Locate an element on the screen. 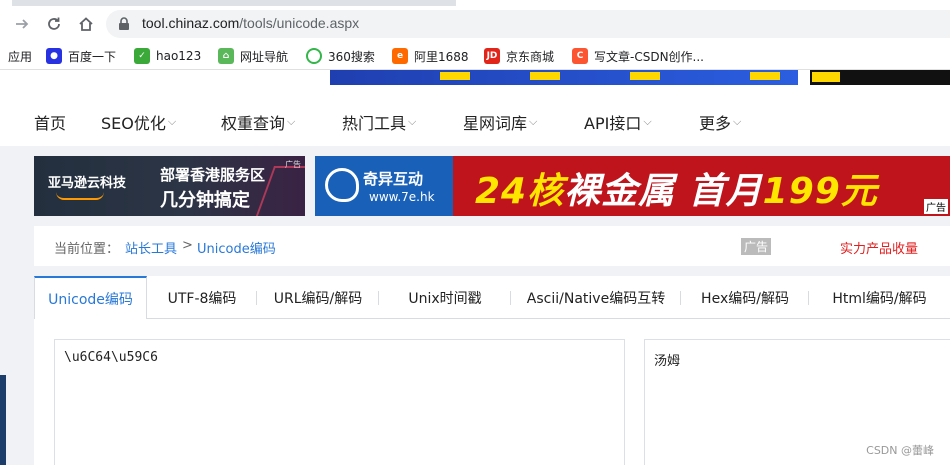 This screenshot has height=465, width=950. bookmark-jd: JD 京东商城 is located at coordinates (519, 56).